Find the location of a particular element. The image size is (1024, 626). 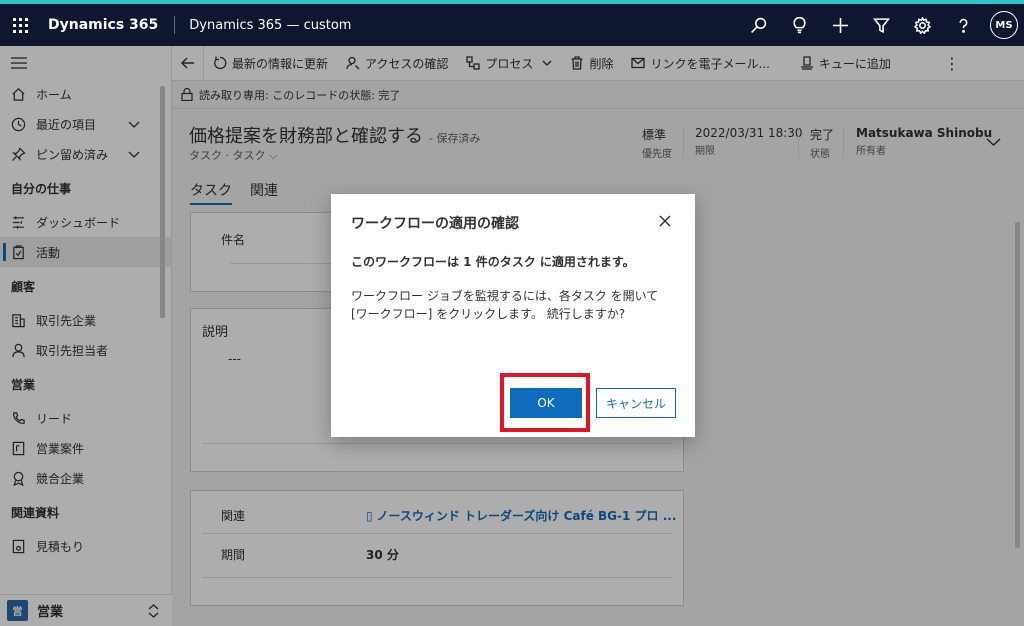

dialog-subtitle: このワークフローは 1 件のタスク に適用されます。 is located at coordinates (493, 262).